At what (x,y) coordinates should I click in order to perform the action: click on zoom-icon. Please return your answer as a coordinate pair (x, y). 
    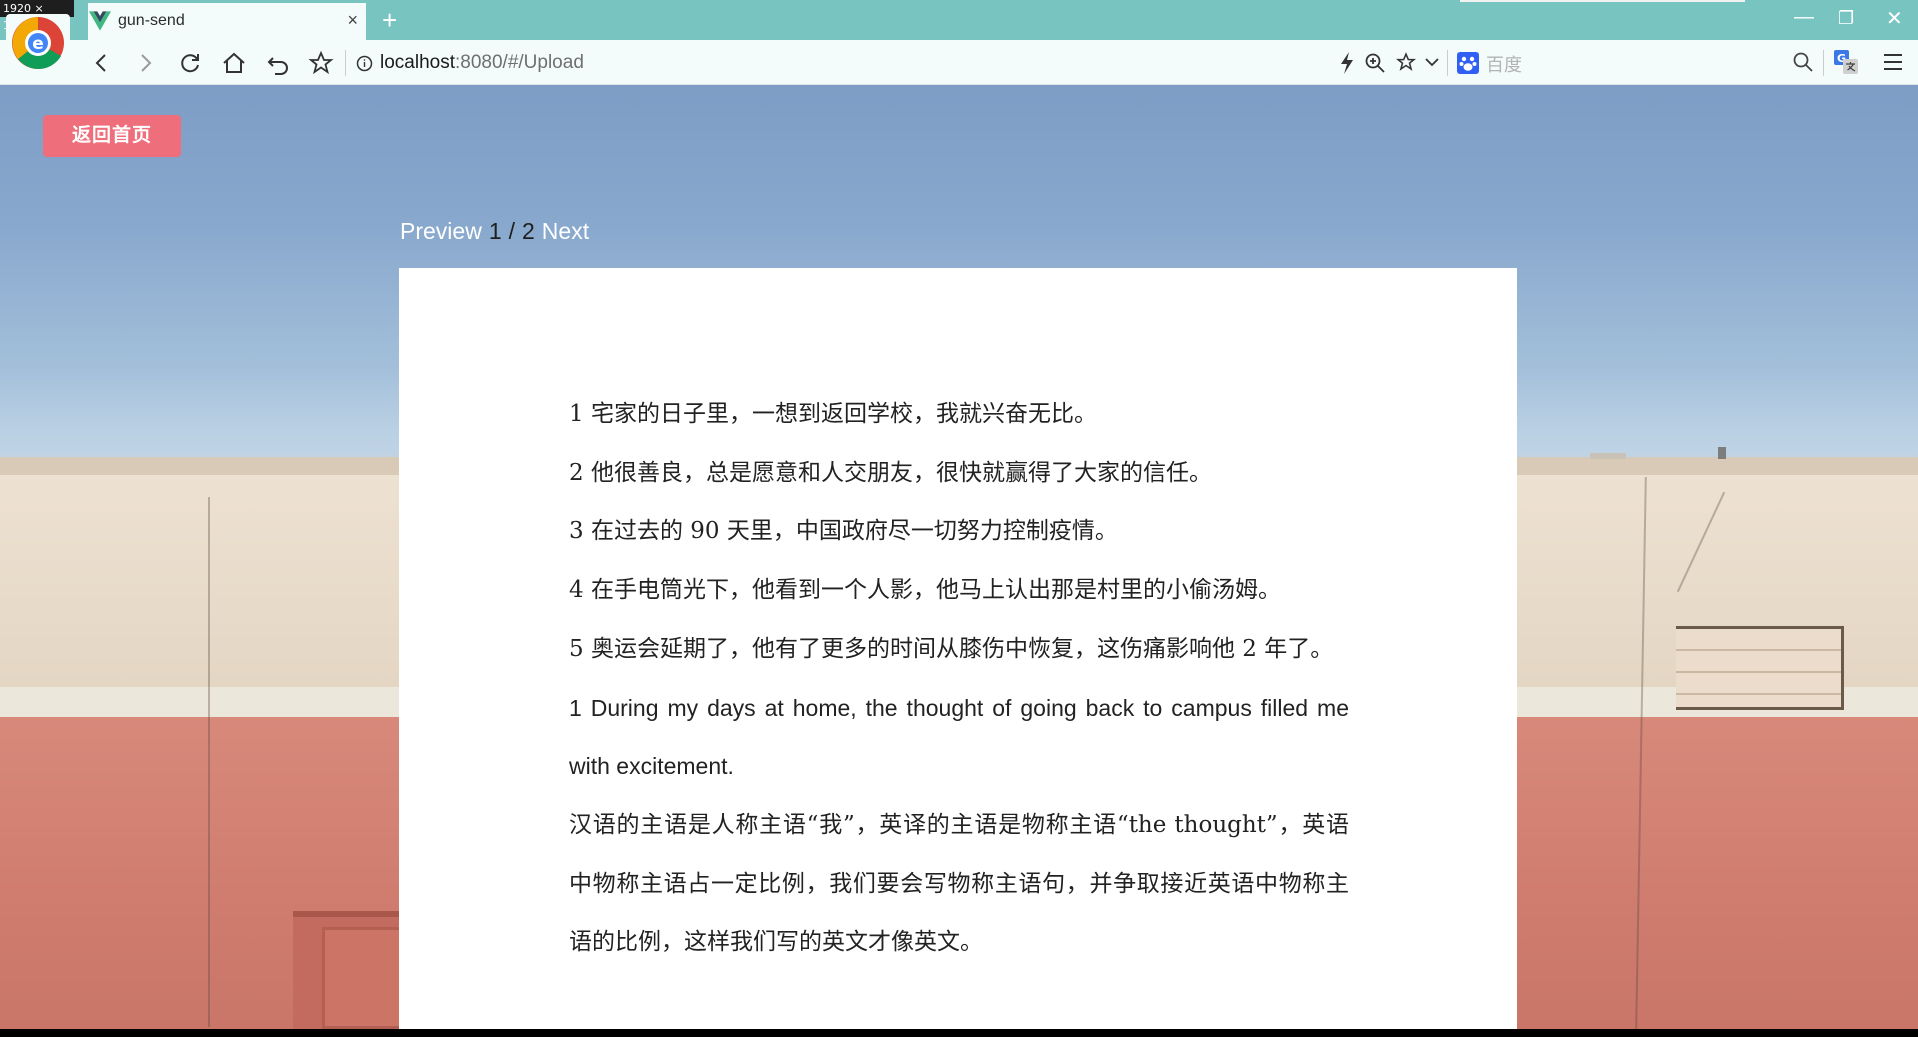
    Looking at the image, I should click on (1375, 63).